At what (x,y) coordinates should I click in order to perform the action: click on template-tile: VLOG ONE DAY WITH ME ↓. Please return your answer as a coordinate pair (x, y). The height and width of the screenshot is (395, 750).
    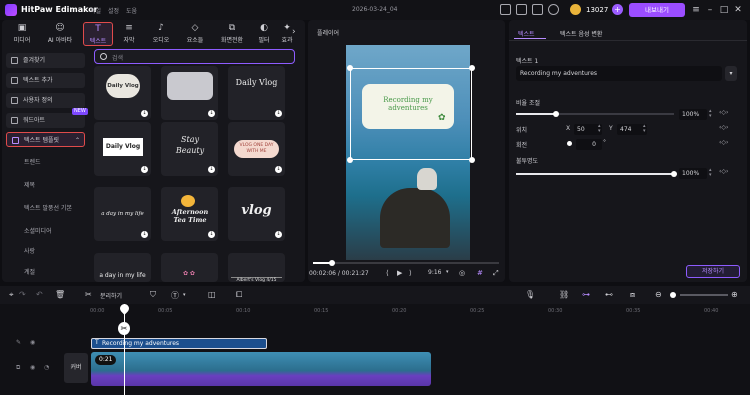
    Looking at the image, I should click on (256, 149).